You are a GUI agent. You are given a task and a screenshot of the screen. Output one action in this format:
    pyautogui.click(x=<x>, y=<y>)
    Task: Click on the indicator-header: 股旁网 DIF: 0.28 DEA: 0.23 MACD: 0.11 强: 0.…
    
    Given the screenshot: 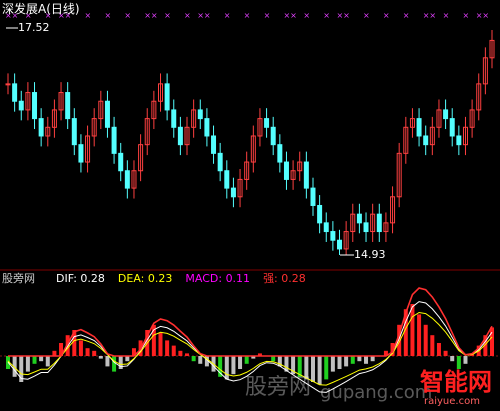 What is the action you would take?
    pyautogui.click(x=154, y=279)
    